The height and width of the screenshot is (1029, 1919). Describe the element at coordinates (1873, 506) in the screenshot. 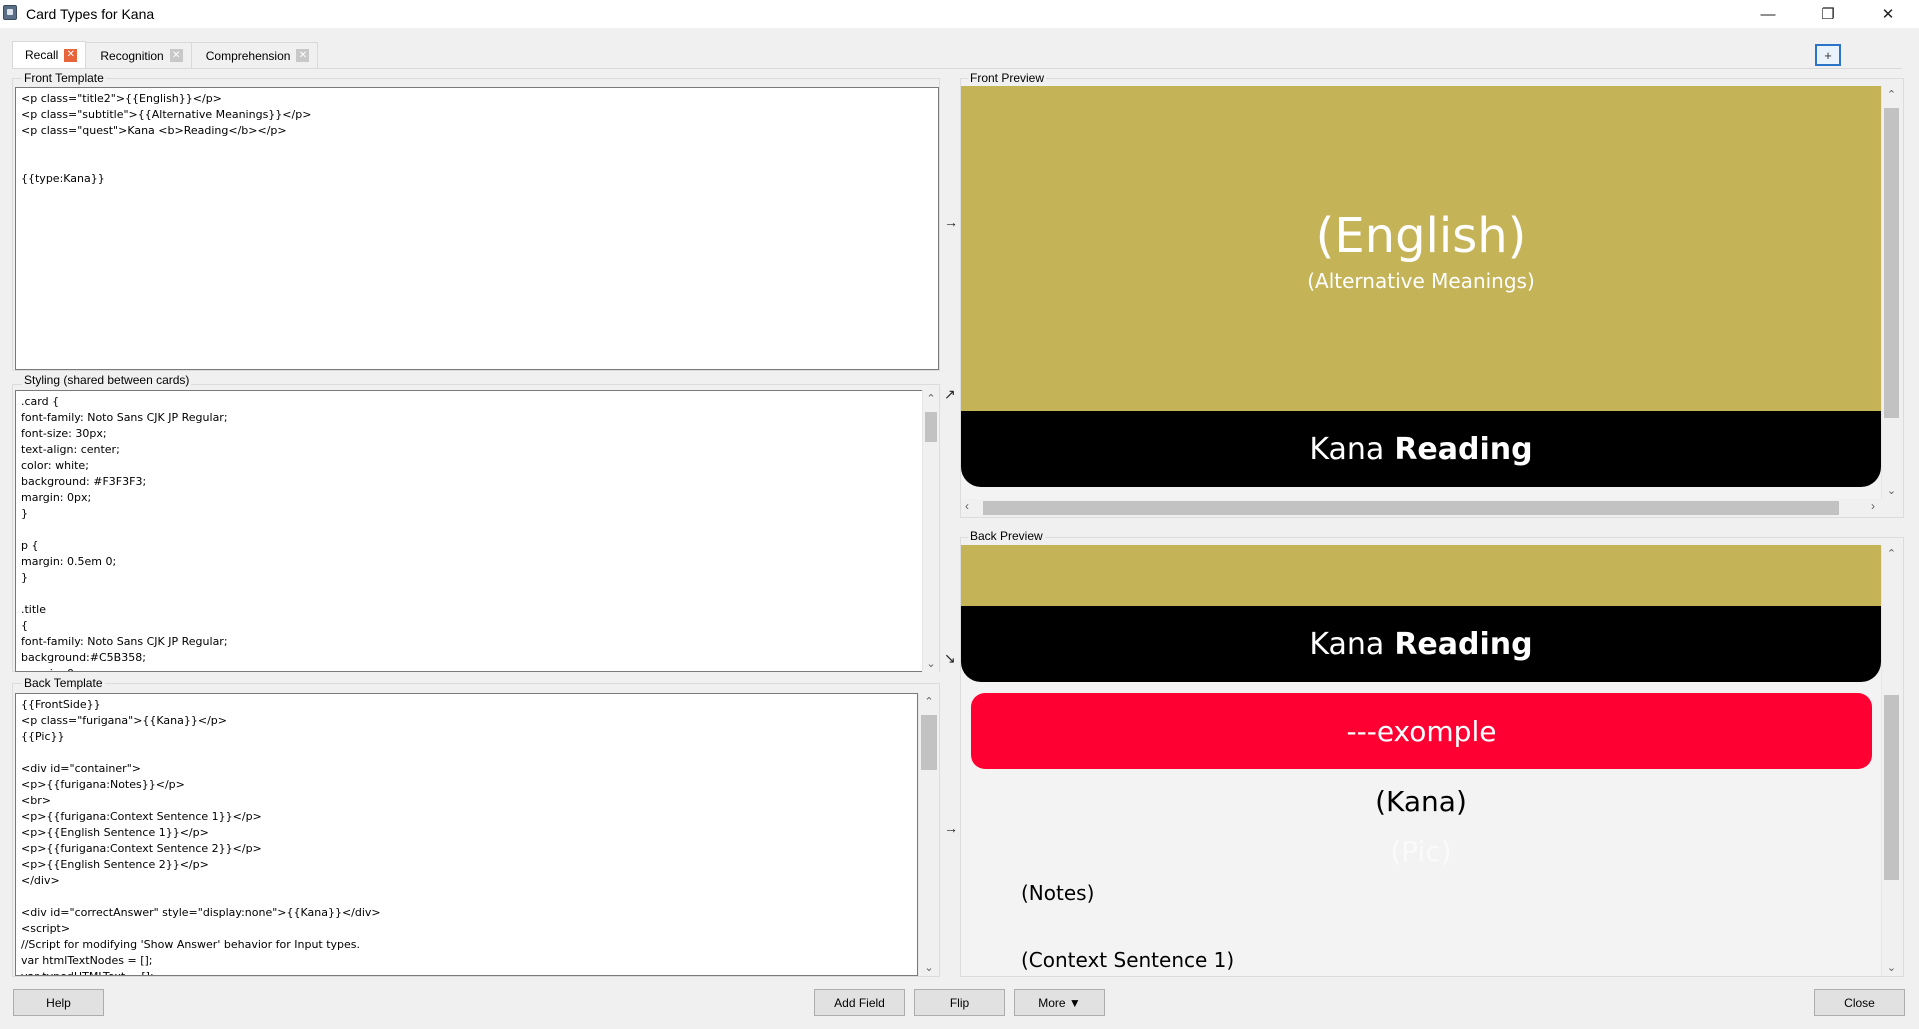

I see `chevron-right-icon: ›` at that location.